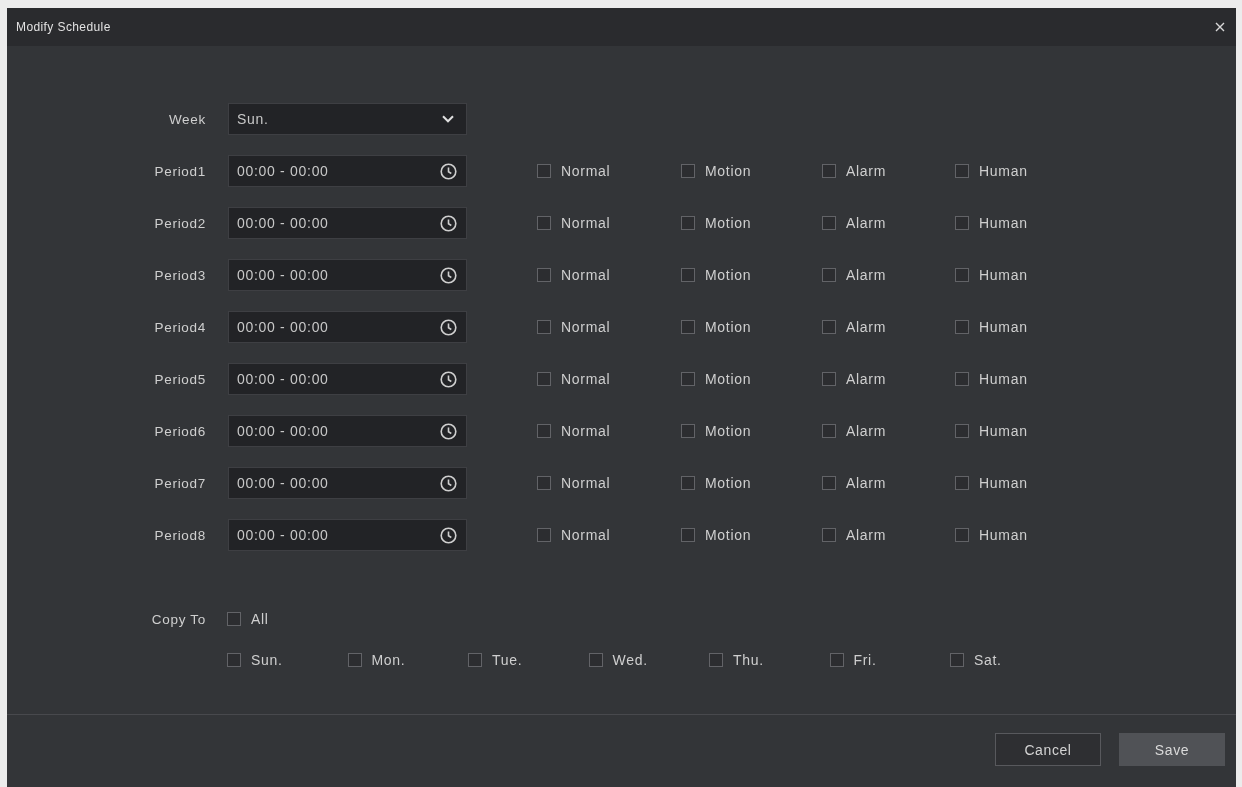 The width and height of the screenshot is (1242, 787). Describe the element at coordinates (507, 660) in the screenshot. I see `day-label: Tue.` at that location.